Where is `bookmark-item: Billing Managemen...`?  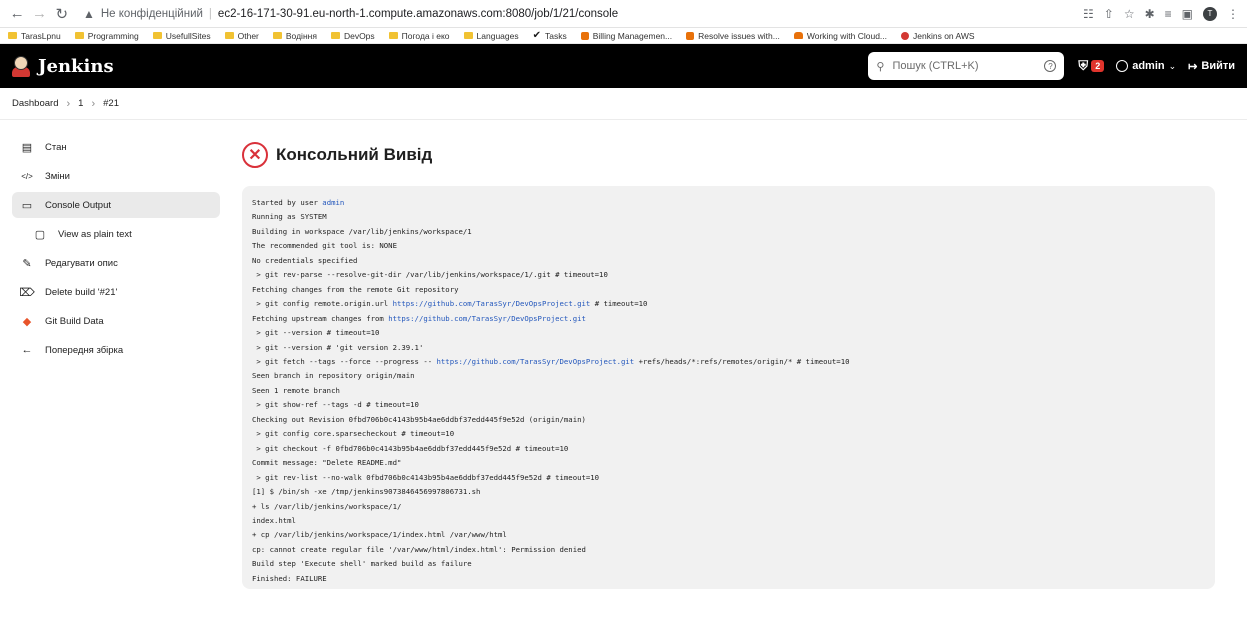
bookmark-item: Billing Managemen... is located at coordinates (626, 35).